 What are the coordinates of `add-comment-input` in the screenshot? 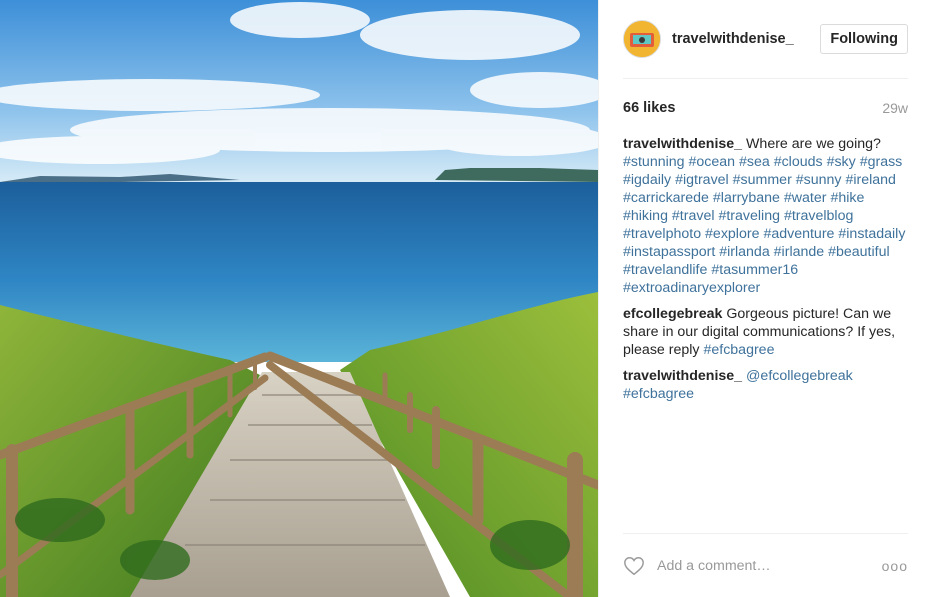 It's located at (769, 565).